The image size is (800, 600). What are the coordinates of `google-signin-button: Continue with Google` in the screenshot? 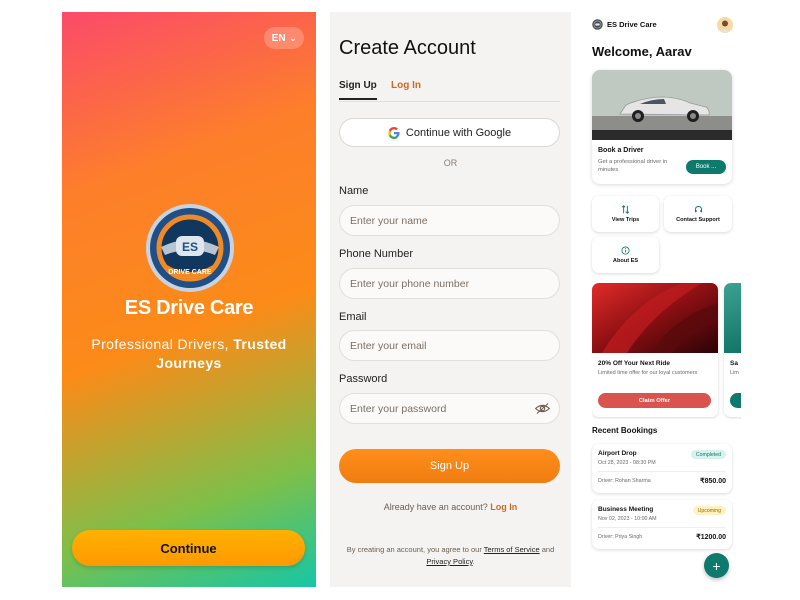 It's located at (449, 132).